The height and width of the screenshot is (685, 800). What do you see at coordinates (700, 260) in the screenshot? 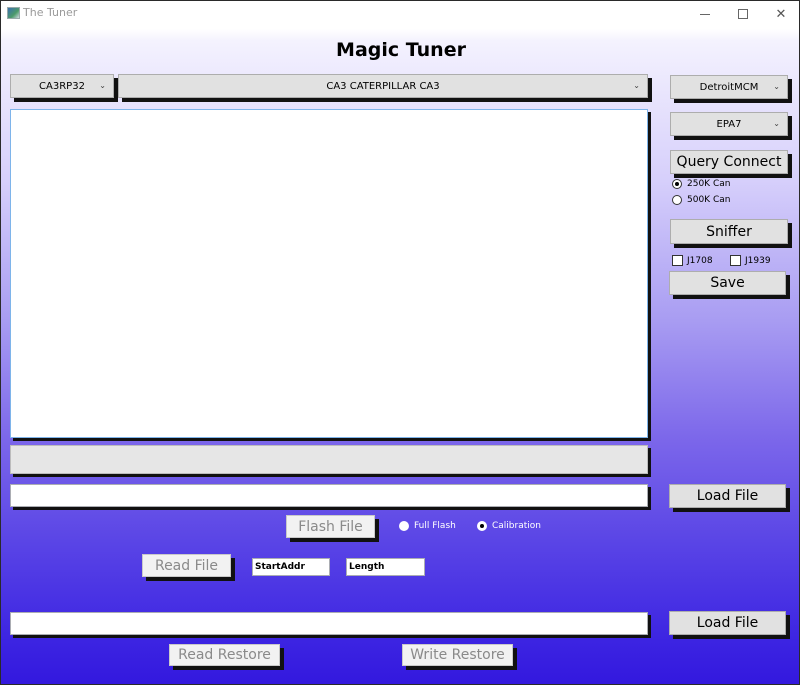
I see `j1708-label: J1708` at bounding box center [700, 260].